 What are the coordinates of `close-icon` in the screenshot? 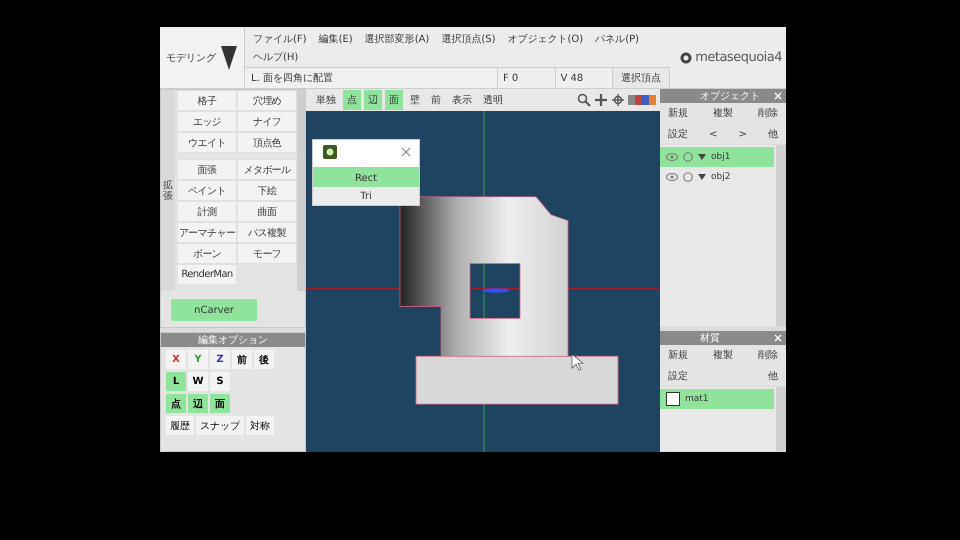 It's located at (406, 152).